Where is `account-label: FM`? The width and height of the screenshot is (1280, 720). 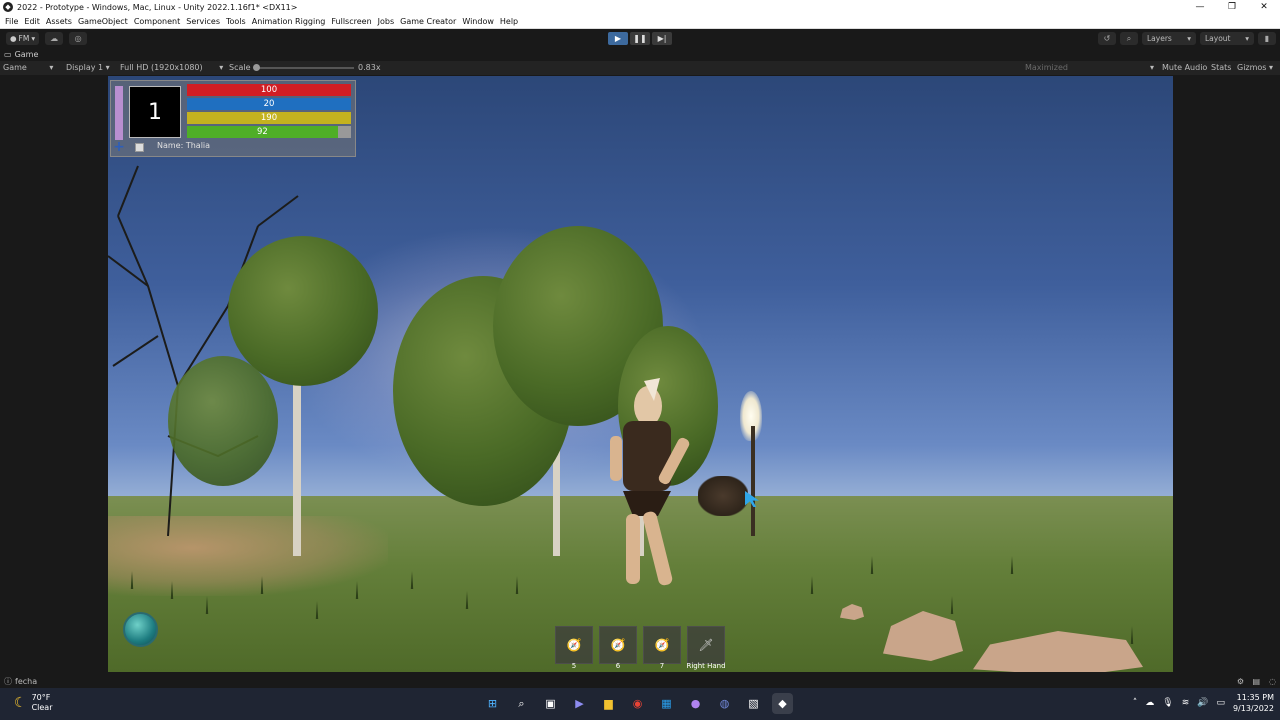 account-label: FM is located at coordinates (24, 38).